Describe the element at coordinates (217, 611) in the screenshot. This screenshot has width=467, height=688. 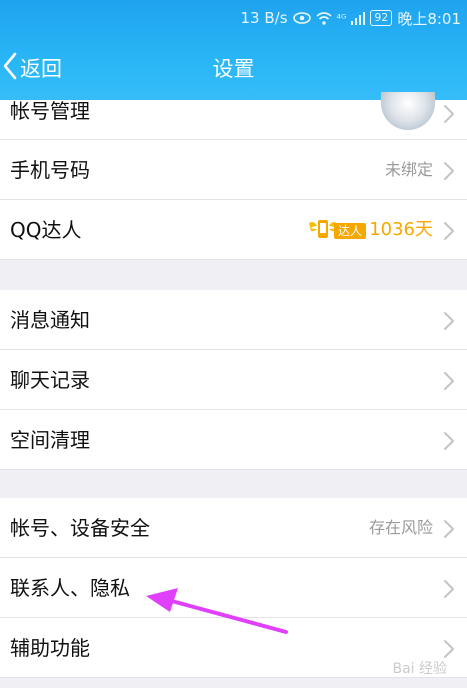
I see `annotation-arrow-icon` at that location.